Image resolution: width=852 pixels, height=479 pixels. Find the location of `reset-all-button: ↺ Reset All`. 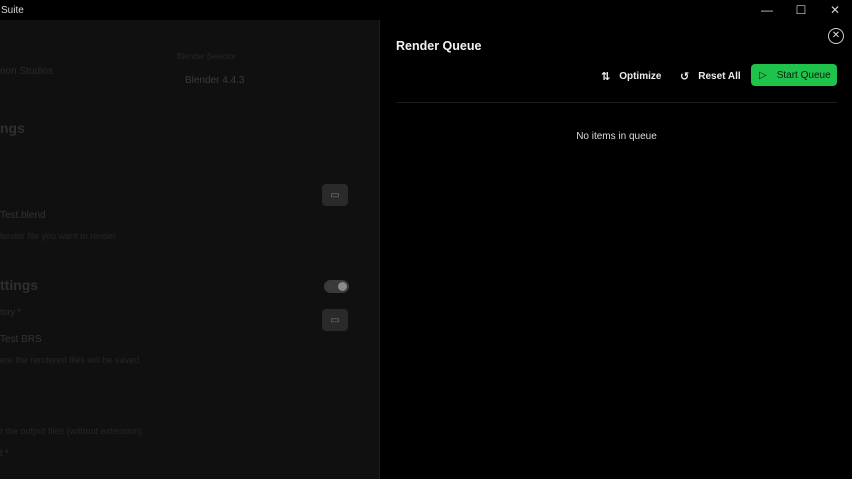

reset-all-button: ↺ Reset All is located at coordinates (710, 76).